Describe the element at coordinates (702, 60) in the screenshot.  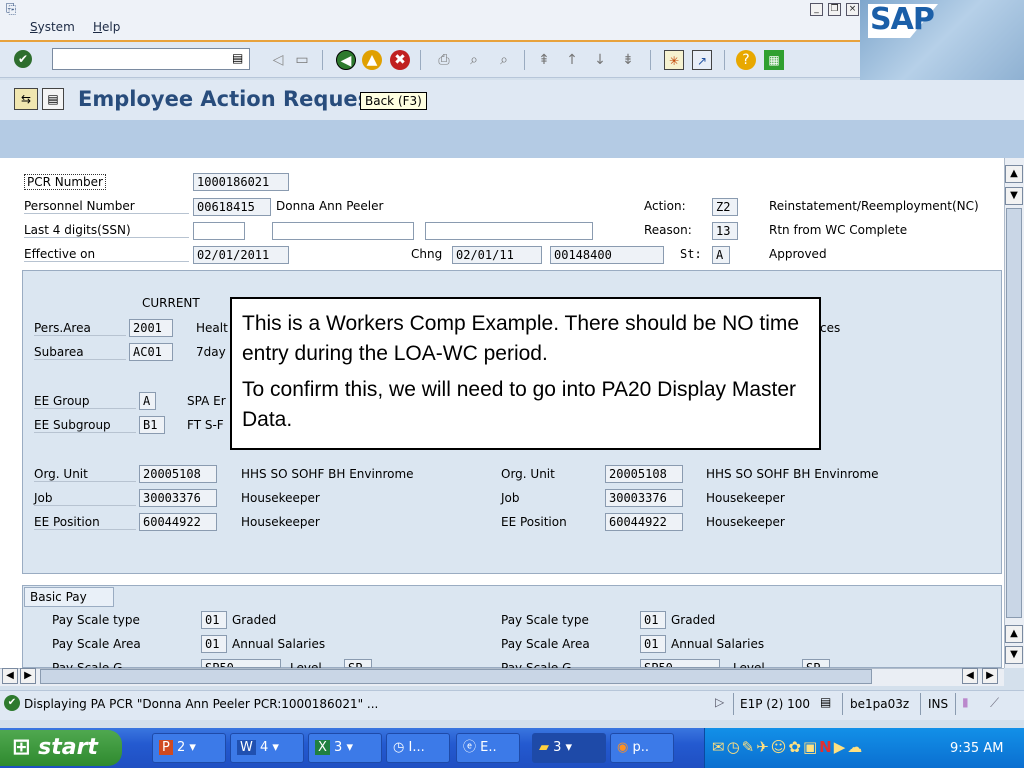
I see `shortcut-icon: ↗` at that location.